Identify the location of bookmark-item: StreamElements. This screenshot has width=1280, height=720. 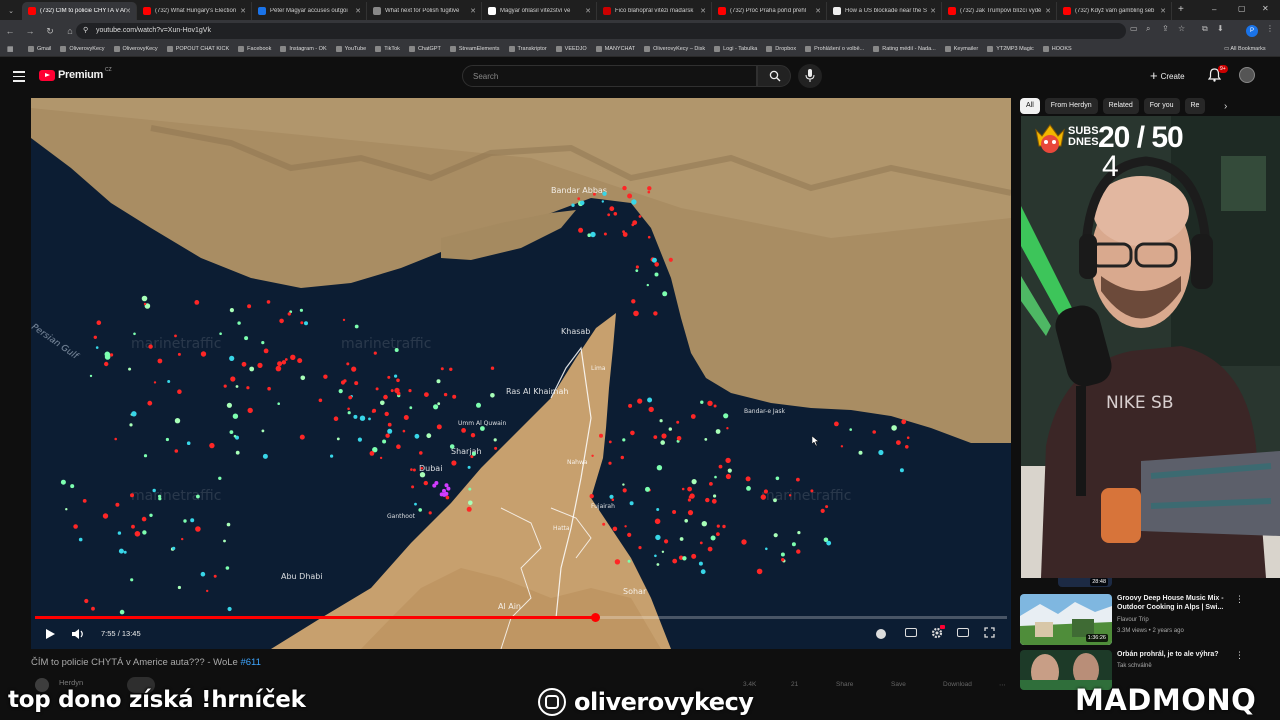
(474, 49).